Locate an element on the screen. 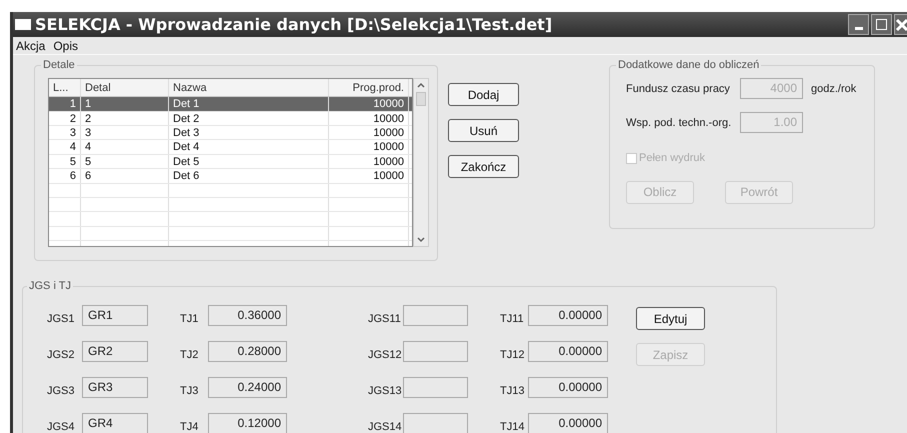 Image resolution: width=907 pixels, height=433 pixels. field-label: TJ4 is located at coordinates (190, 426).